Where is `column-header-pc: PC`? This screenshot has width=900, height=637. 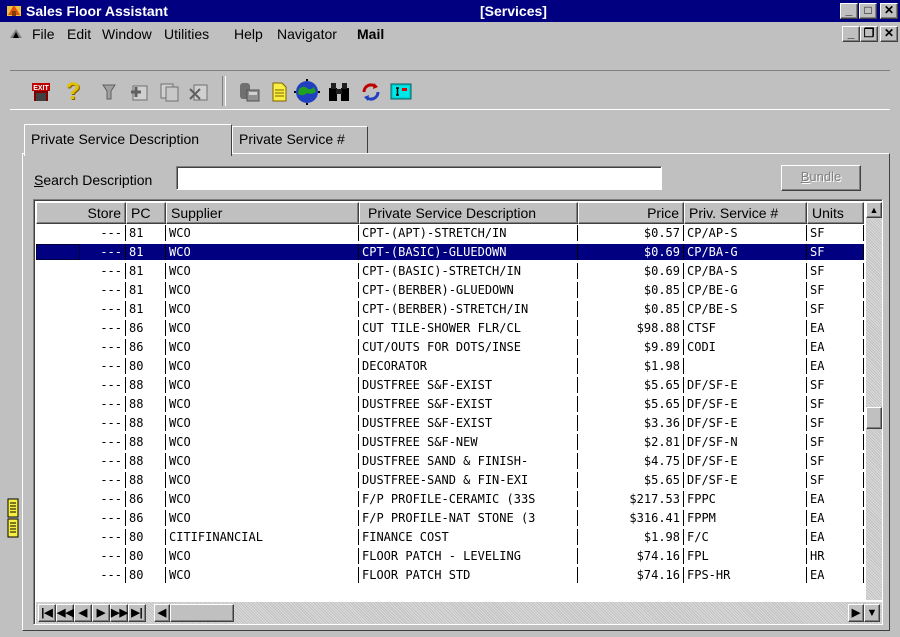
column-header-pc: PC is located at coordinates (146, 213).